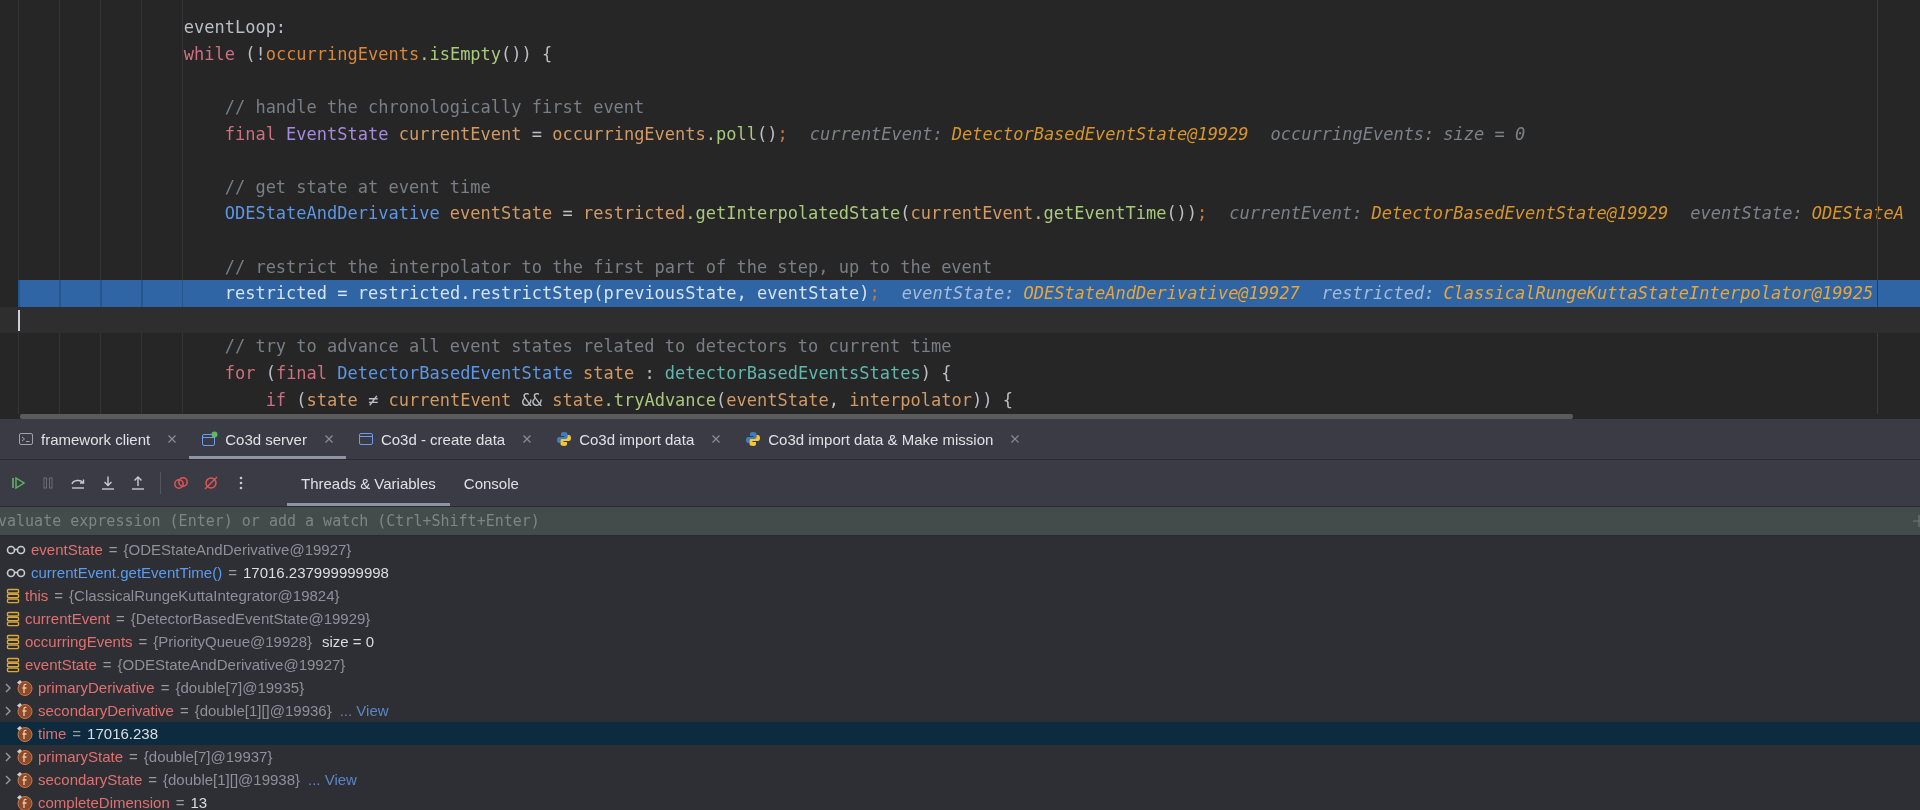  Describe the element at coordinates (122, 733) in the screenshot. I see `variable-value: 17016.238` at that location.